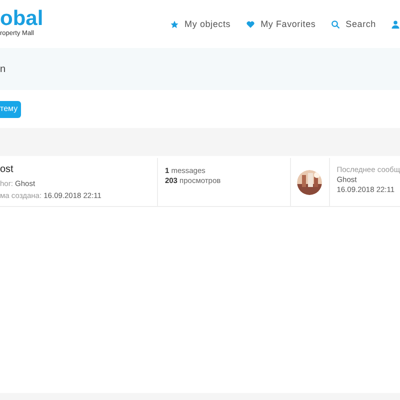 This screenshot has height=400, width=400. I want to click on nav-link, so click(395, 25).